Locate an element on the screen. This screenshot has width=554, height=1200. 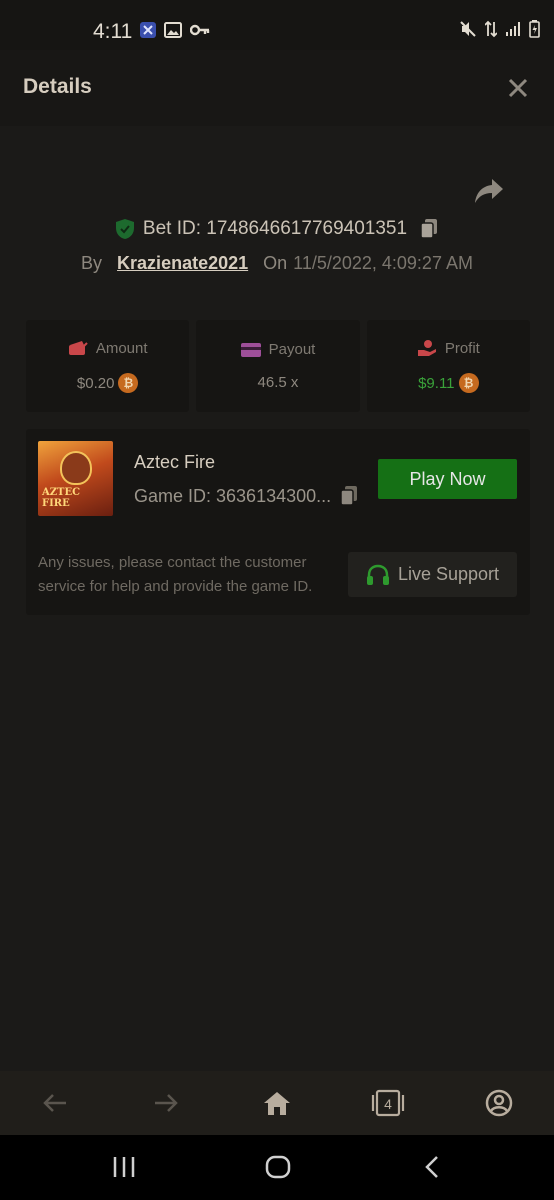
page-title: Details is located at coordinates (57, 86).